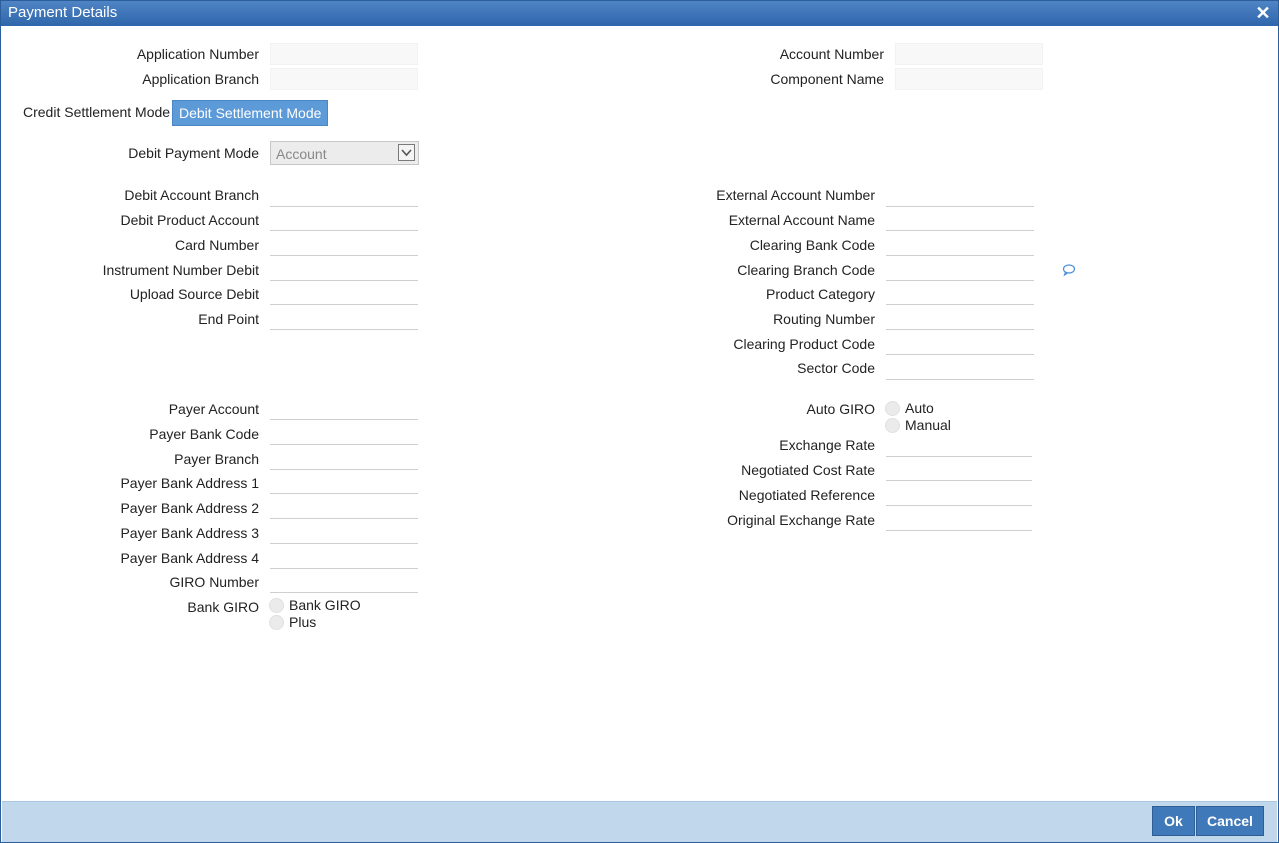 The width and height of the screenshot is (1279, 843). I want to click on exchange-rate-input, so click(959, 445).